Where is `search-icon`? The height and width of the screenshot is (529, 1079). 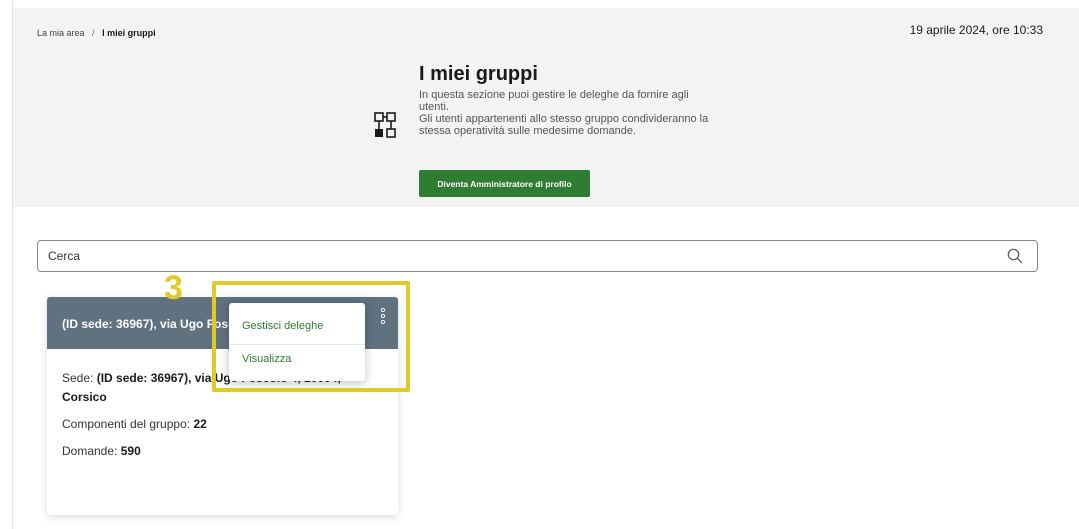 search-icon is located at coordinates (1015, 256).